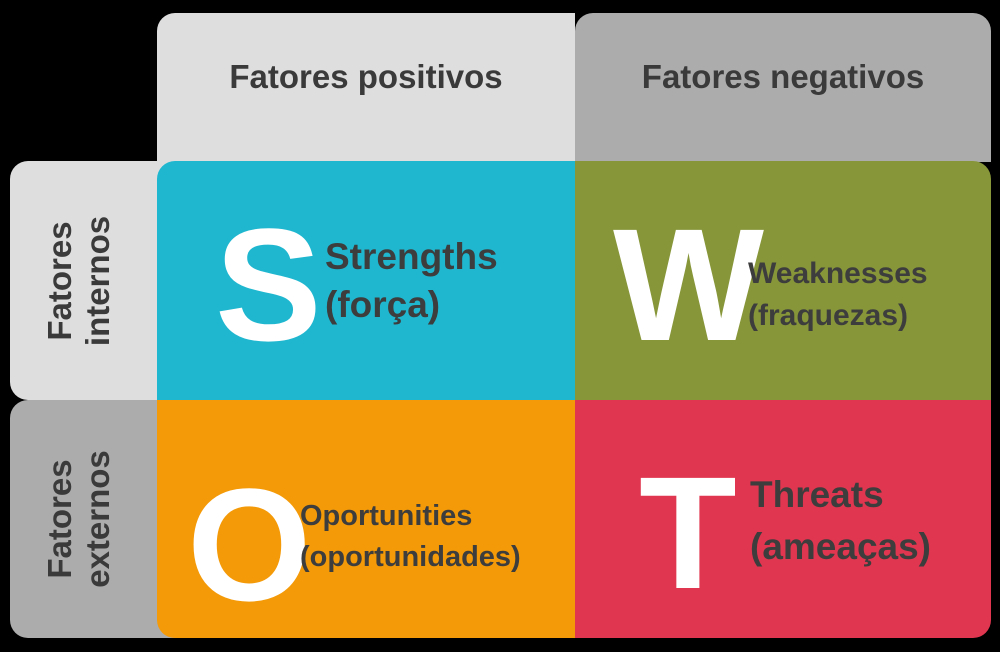  I want to click on row-header-external: Fatores externos, so click(95, 519).